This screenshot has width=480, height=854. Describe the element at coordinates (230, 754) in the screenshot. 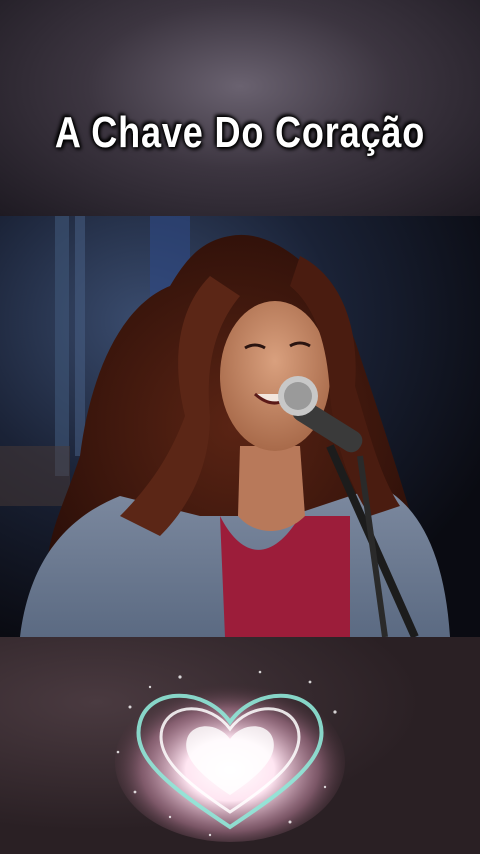

I see `heart-icon` at that location.